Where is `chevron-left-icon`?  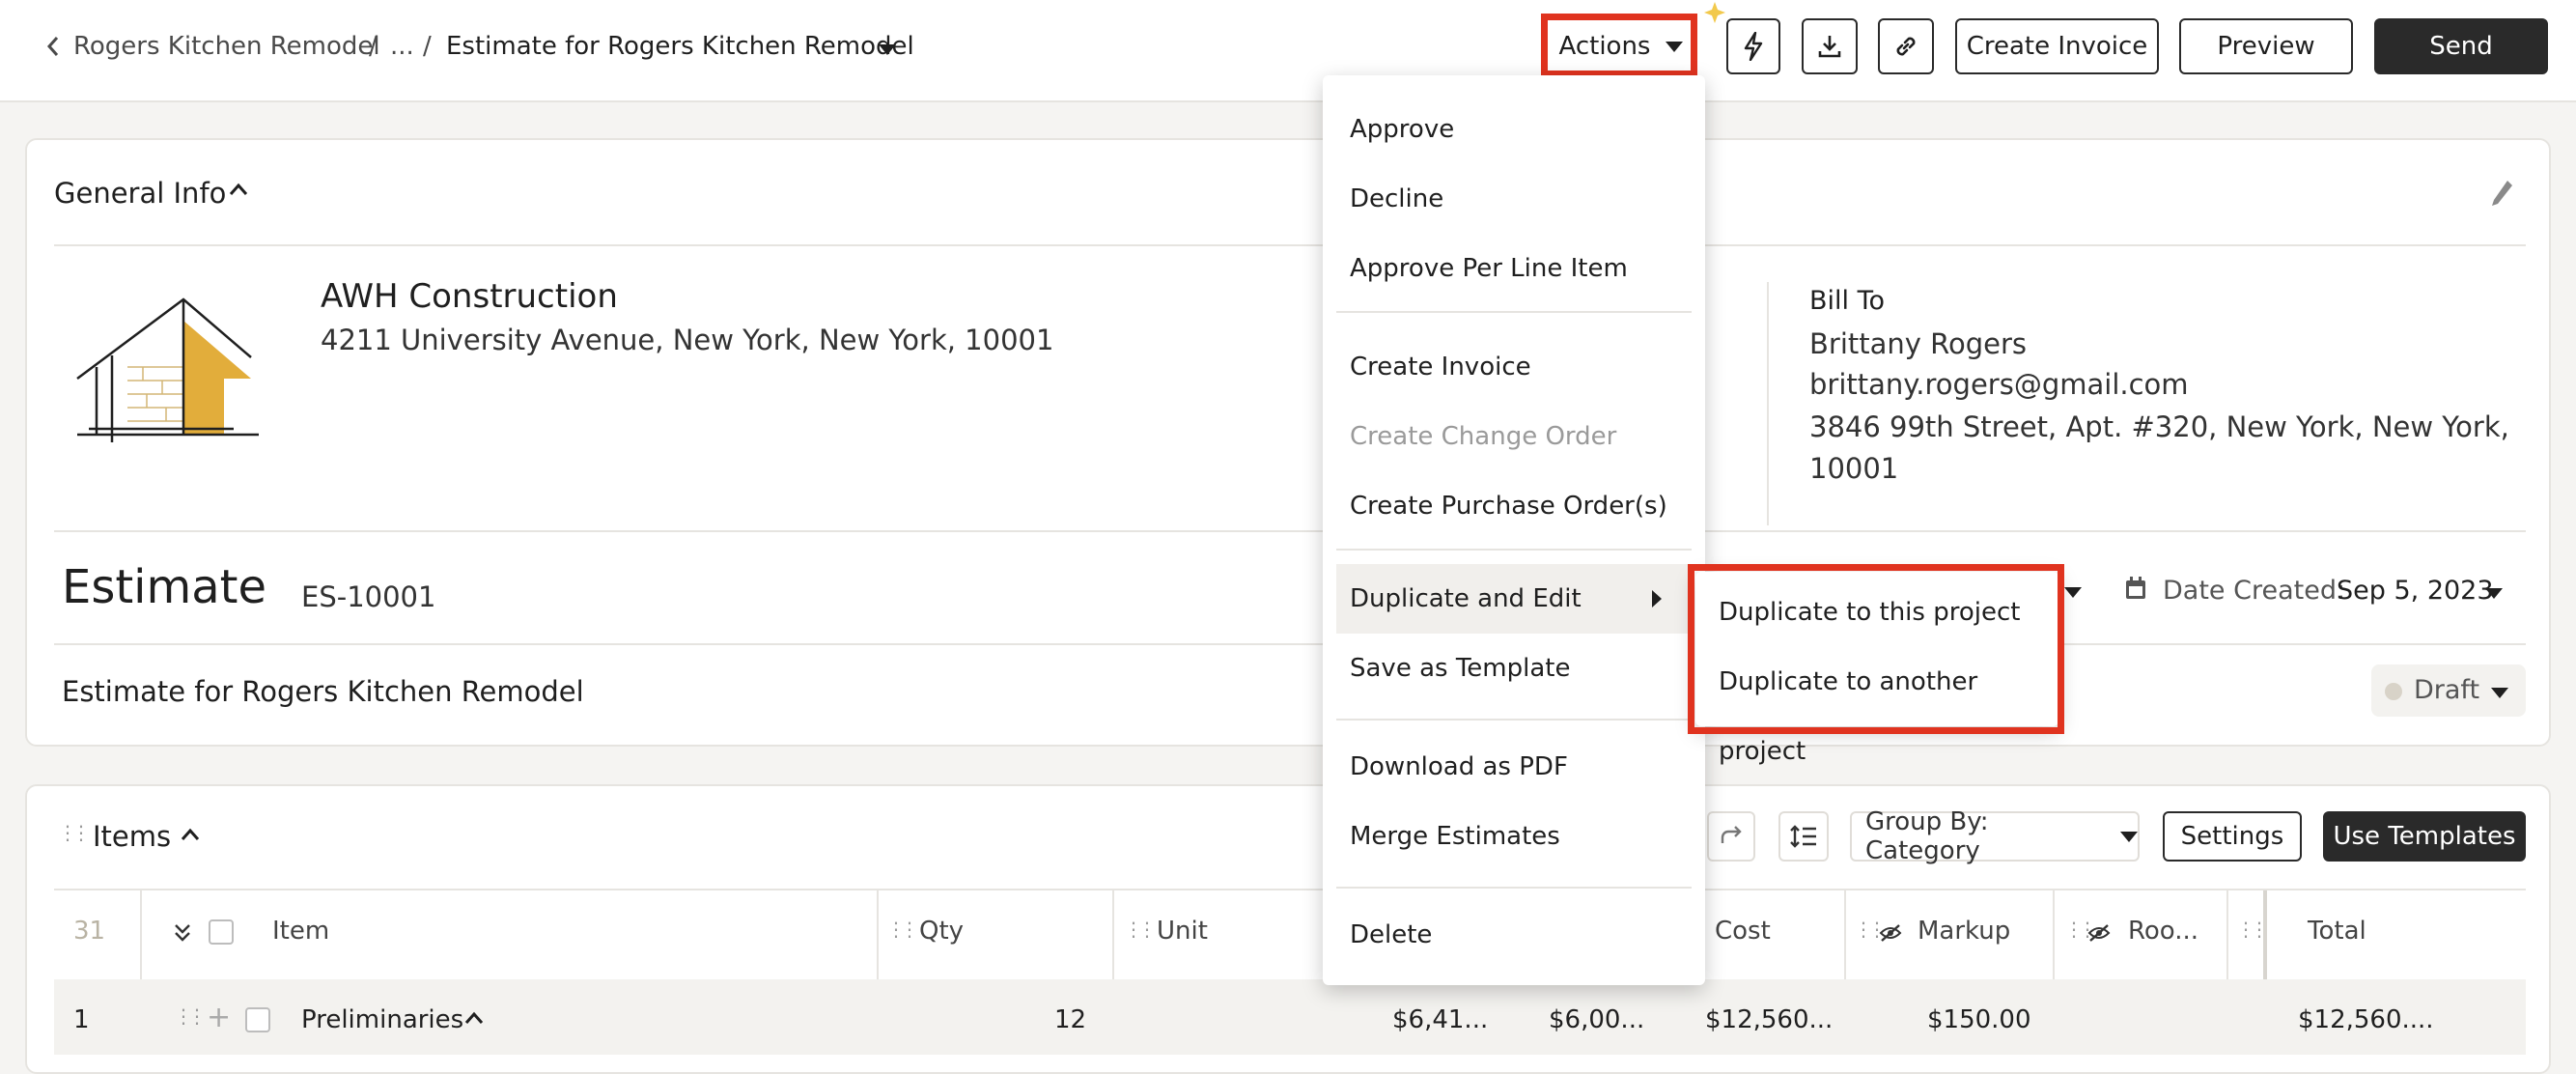
chevron-left-icon is located at coordinates (53, 46).